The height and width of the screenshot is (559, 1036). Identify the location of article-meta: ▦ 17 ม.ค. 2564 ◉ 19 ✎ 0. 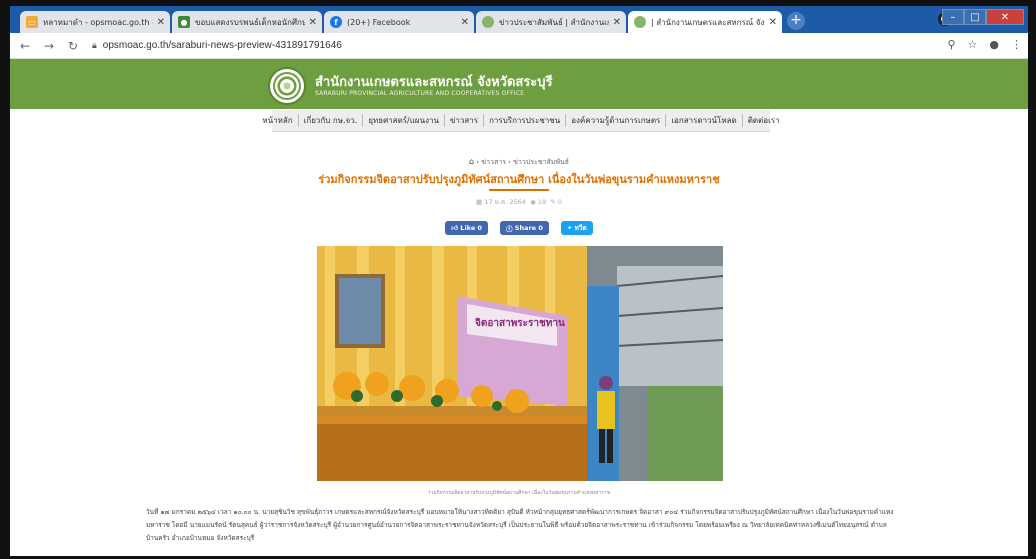
(519, 202).